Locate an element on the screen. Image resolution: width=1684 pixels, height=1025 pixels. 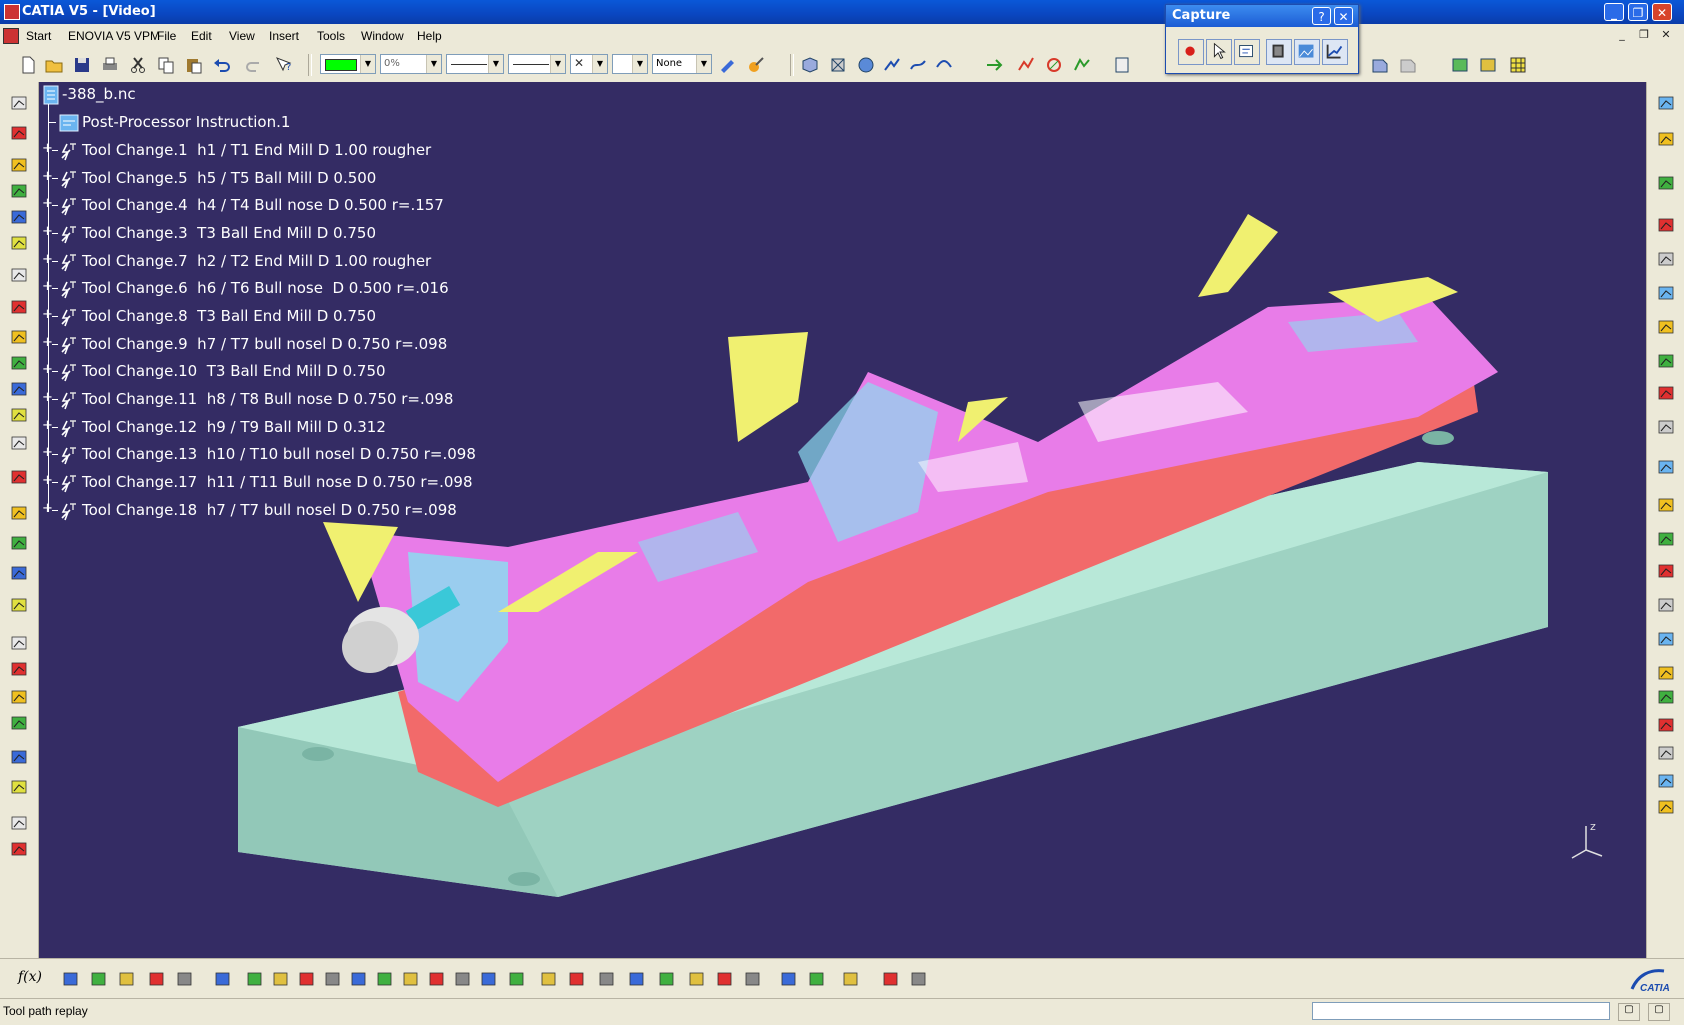
command-options-icon: ▢ is located at coordinates (1629, 1012).